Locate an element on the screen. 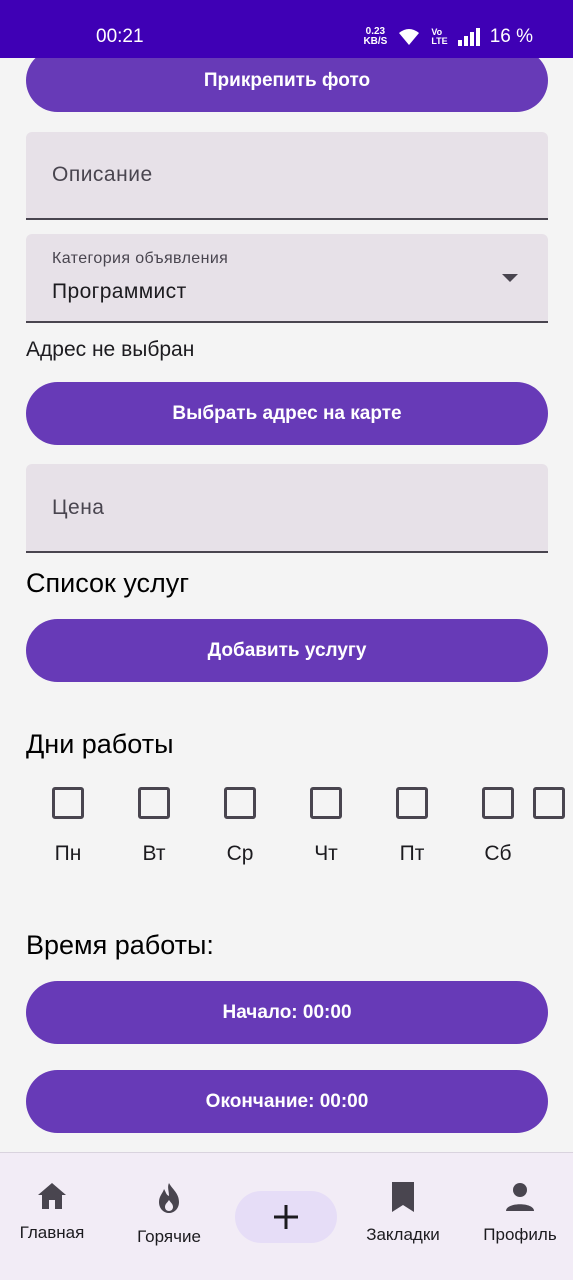  day-checkbox-tue: Вт is located at coordinates (154, 826).